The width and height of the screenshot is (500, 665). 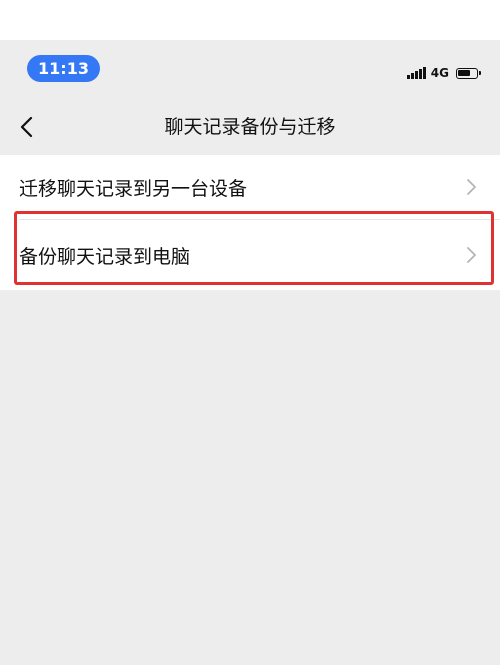 I want to click on chevron-left-icon, so click(x=26, y=127).